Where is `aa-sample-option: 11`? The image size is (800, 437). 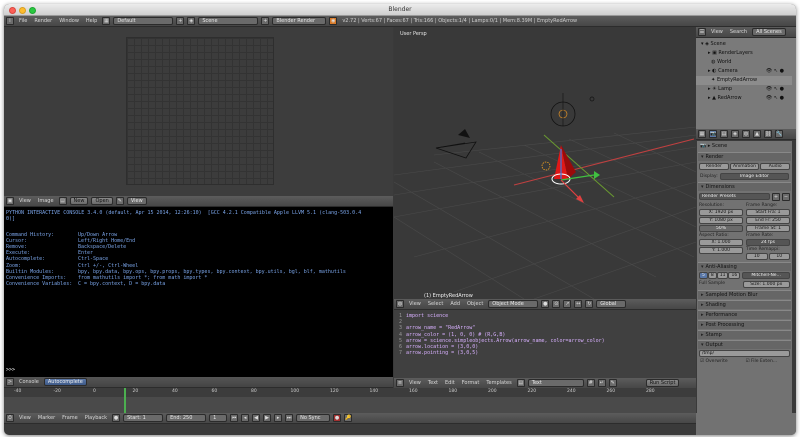 aa-sample-option: 11 is located at coordinates (722, 275).